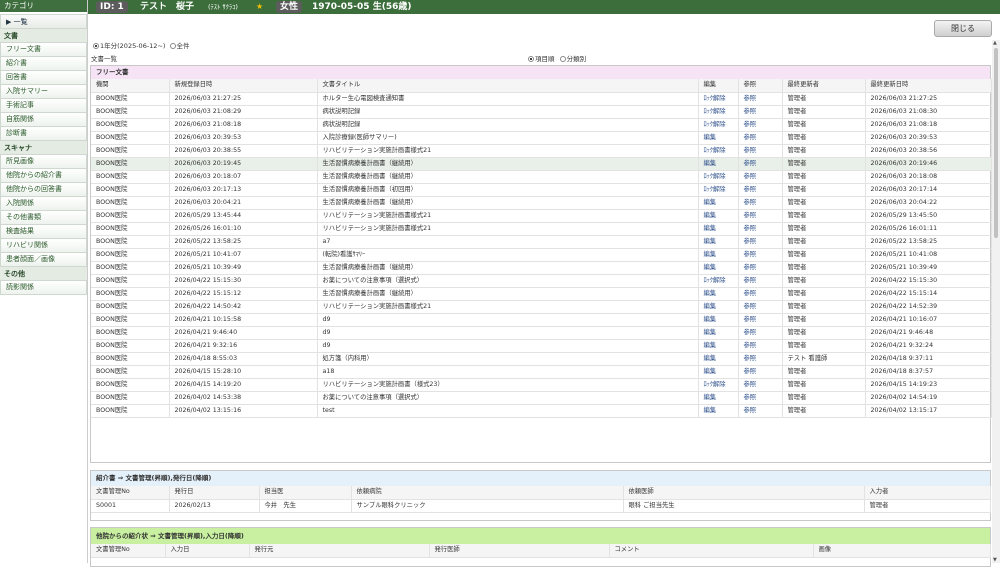 This screenshot has height=567, width=1000. Describe the element at coordinates (43, 204) in the screenshot. I see `sidebar-item: 入院関係` at that location.